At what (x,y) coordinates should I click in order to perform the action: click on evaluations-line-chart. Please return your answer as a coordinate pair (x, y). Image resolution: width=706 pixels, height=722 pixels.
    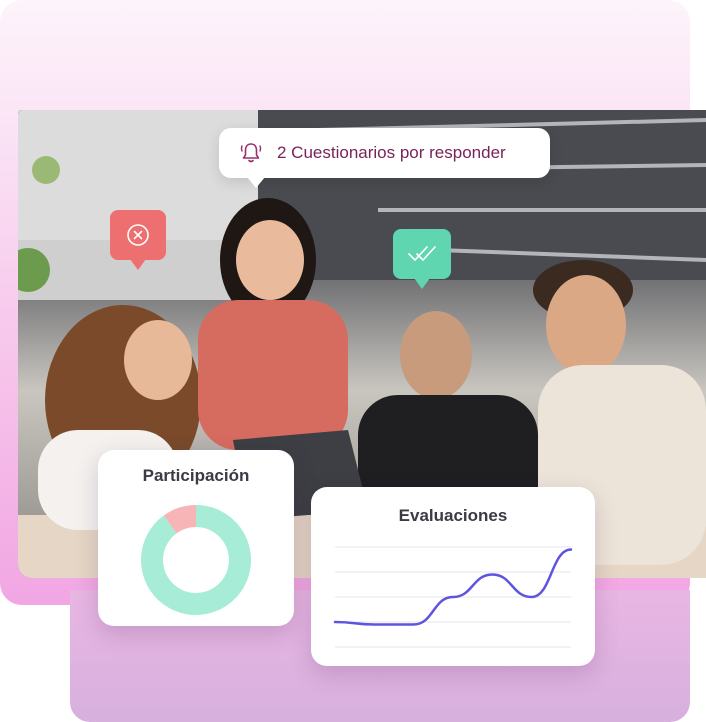
    Looking at the image, I should click on (453, 597).